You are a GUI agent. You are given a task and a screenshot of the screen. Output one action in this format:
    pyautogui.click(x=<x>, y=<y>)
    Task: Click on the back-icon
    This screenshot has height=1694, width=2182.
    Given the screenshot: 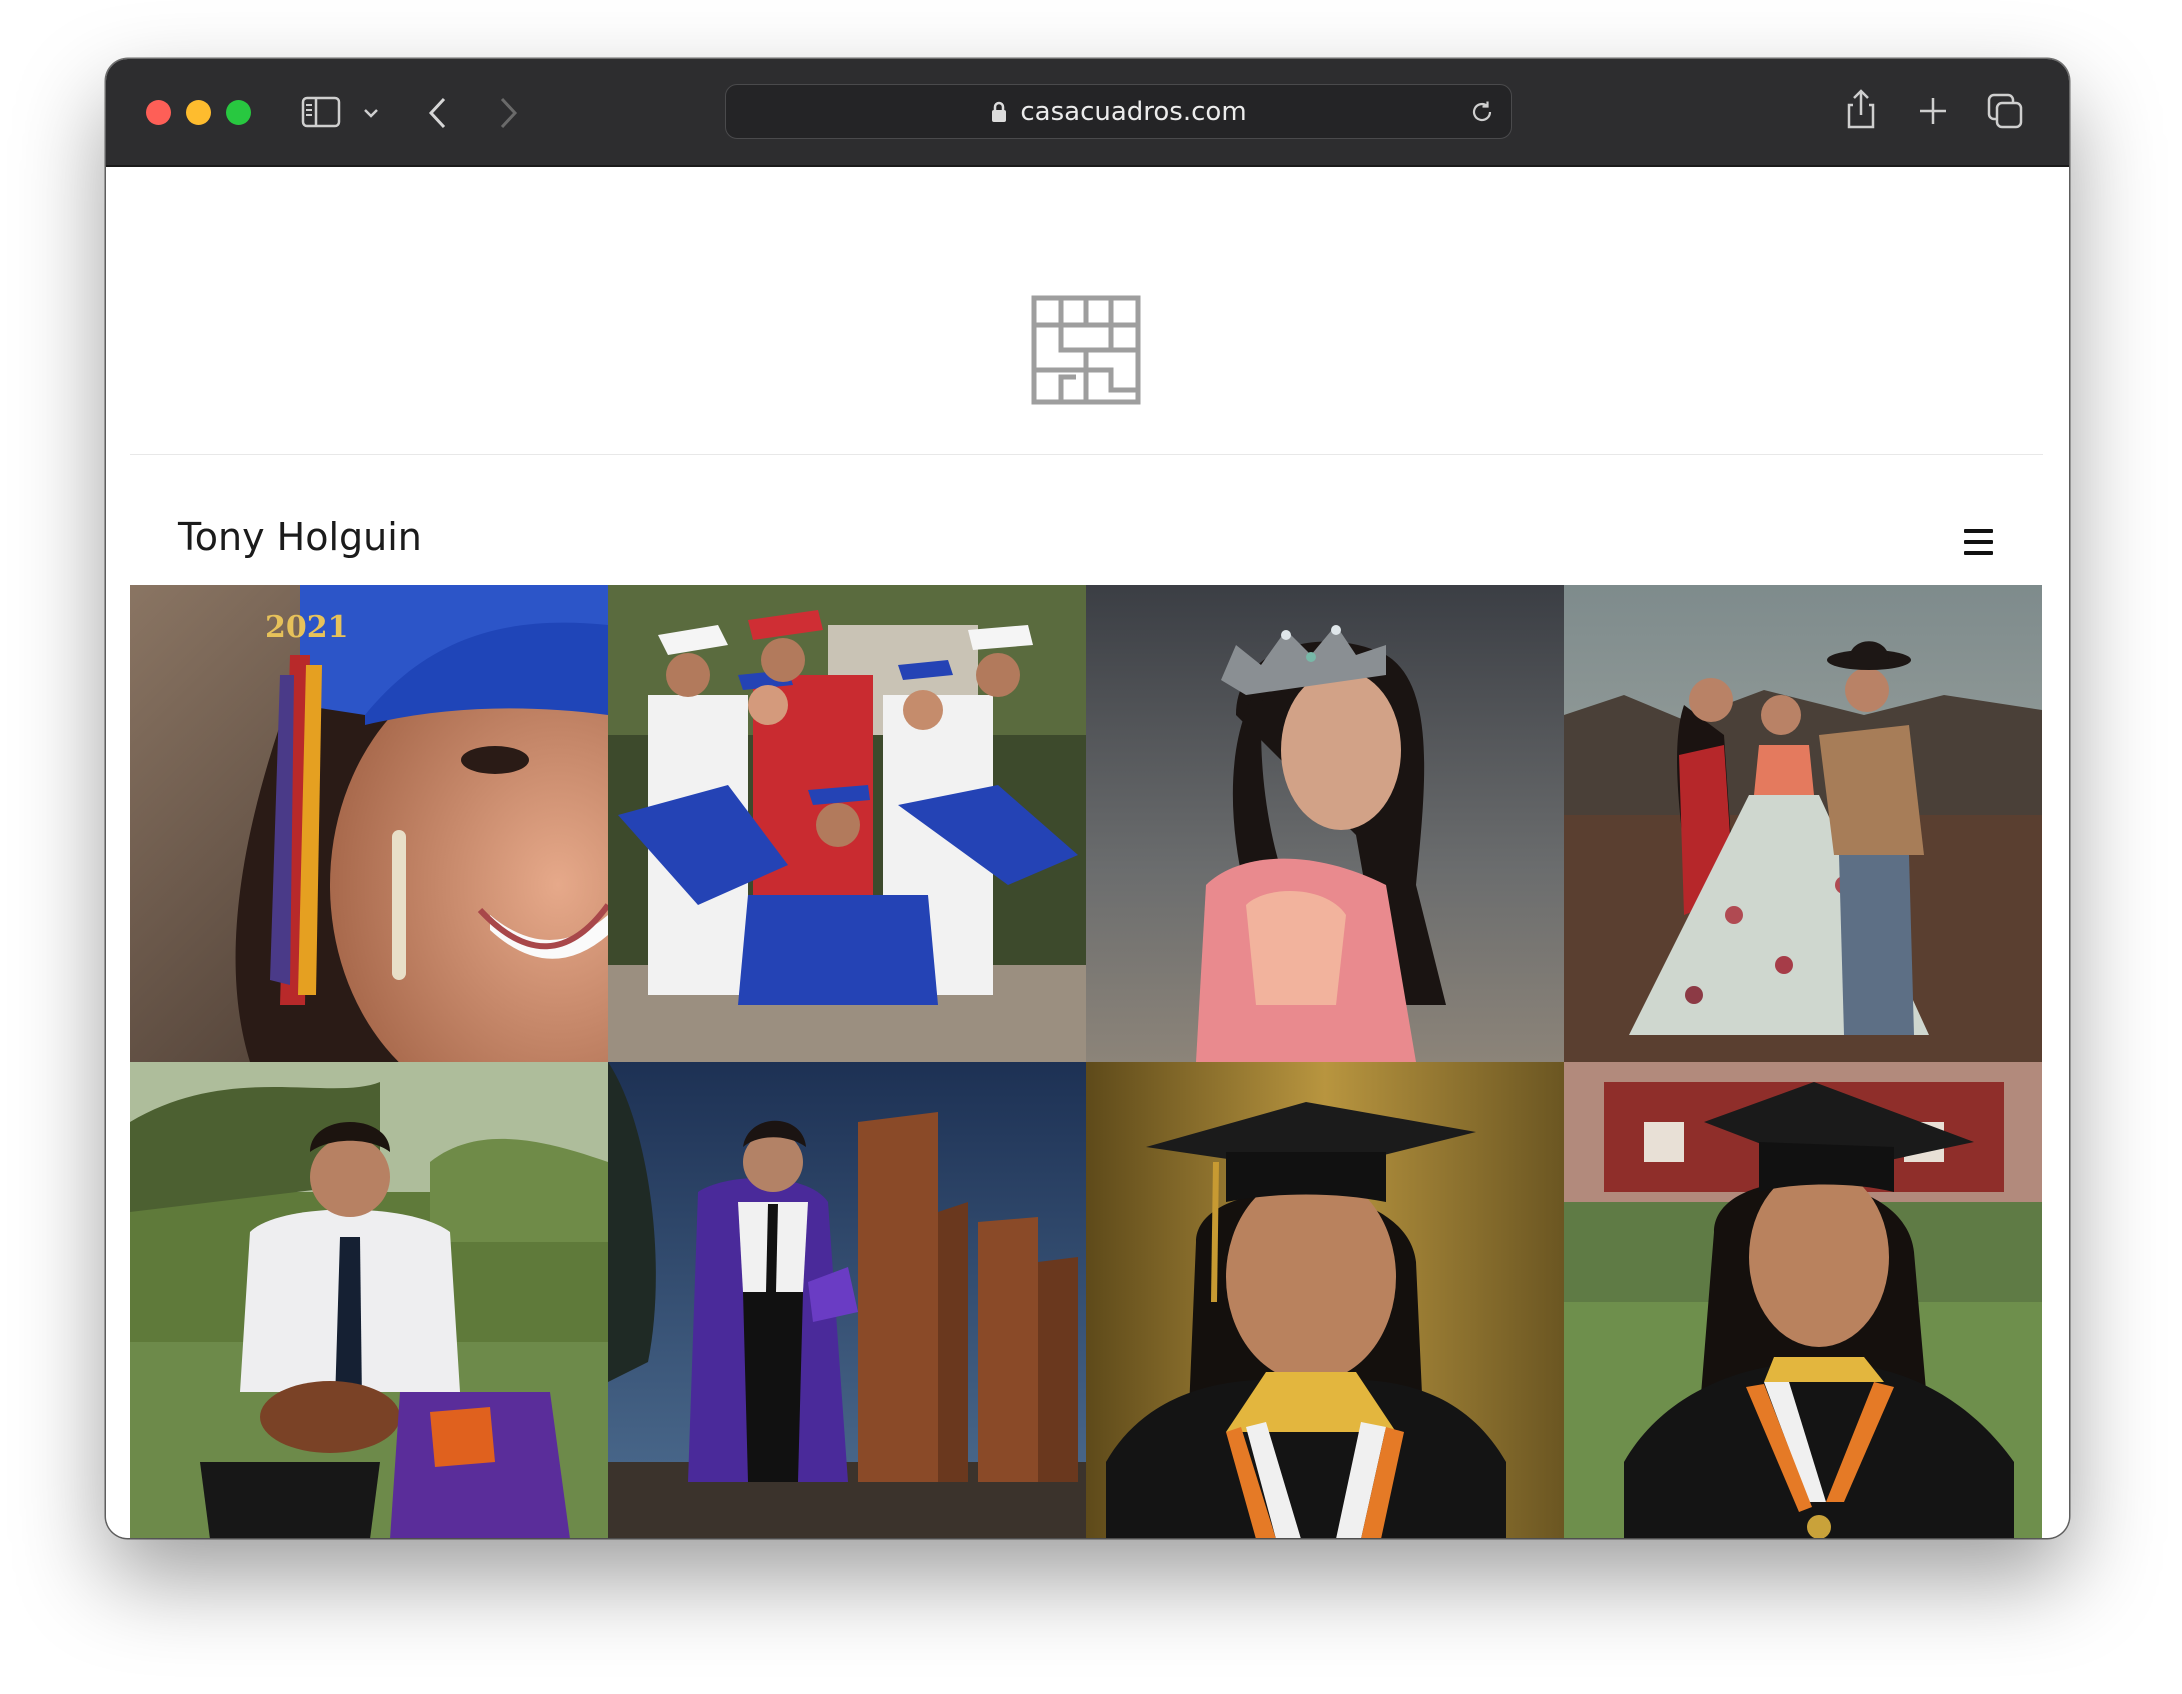 What is the action you would take?
    pyautogui.click(x=438, y=113)
    